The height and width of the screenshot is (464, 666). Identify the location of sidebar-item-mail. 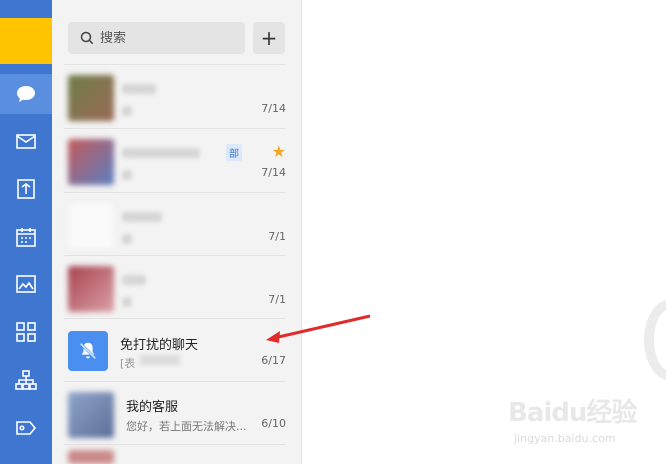
(26, 141).